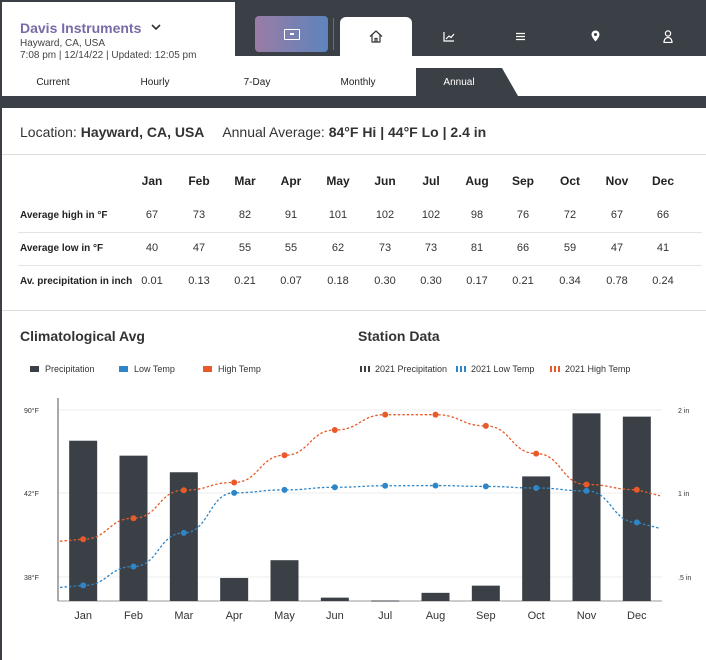 The height and width of the screenshot is (660, 706). I want to click on nav-list-tab, so click(520, 36).